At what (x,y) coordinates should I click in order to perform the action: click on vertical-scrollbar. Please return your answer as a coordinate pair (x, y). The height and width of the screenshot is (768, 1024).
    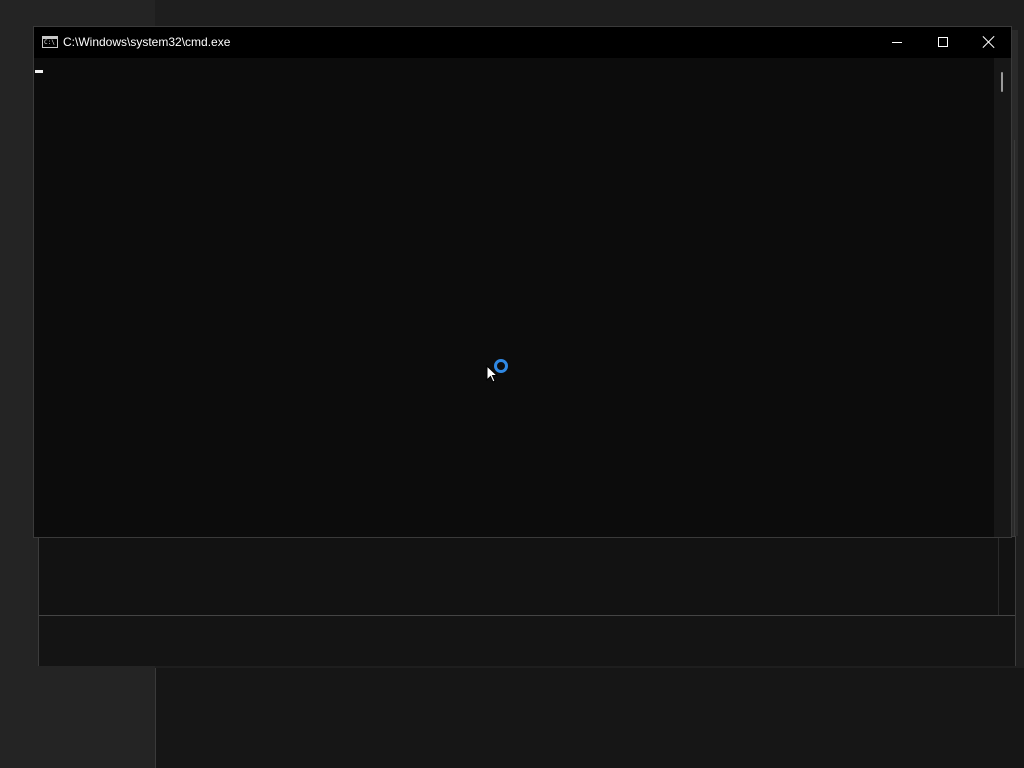
    Looking at the image, I should click on (1002, 297).